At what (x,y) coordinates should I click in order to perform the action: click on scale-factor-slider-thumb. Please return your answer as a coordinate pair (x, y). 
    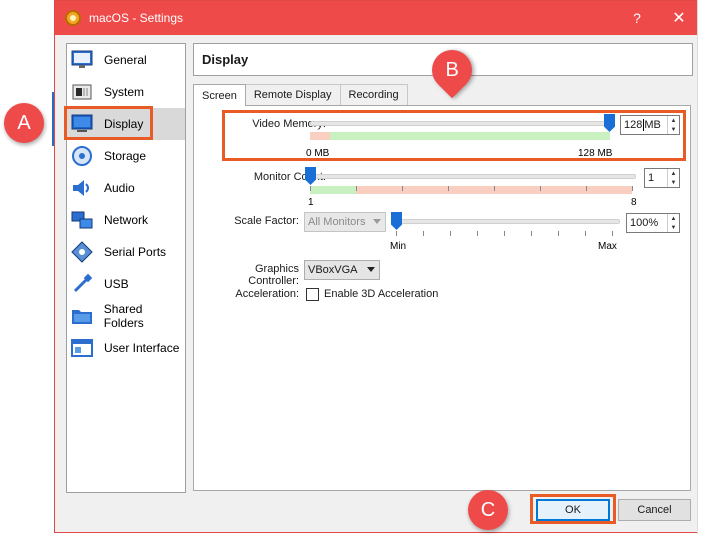
    Looking at the image, I should click on (396, 221).